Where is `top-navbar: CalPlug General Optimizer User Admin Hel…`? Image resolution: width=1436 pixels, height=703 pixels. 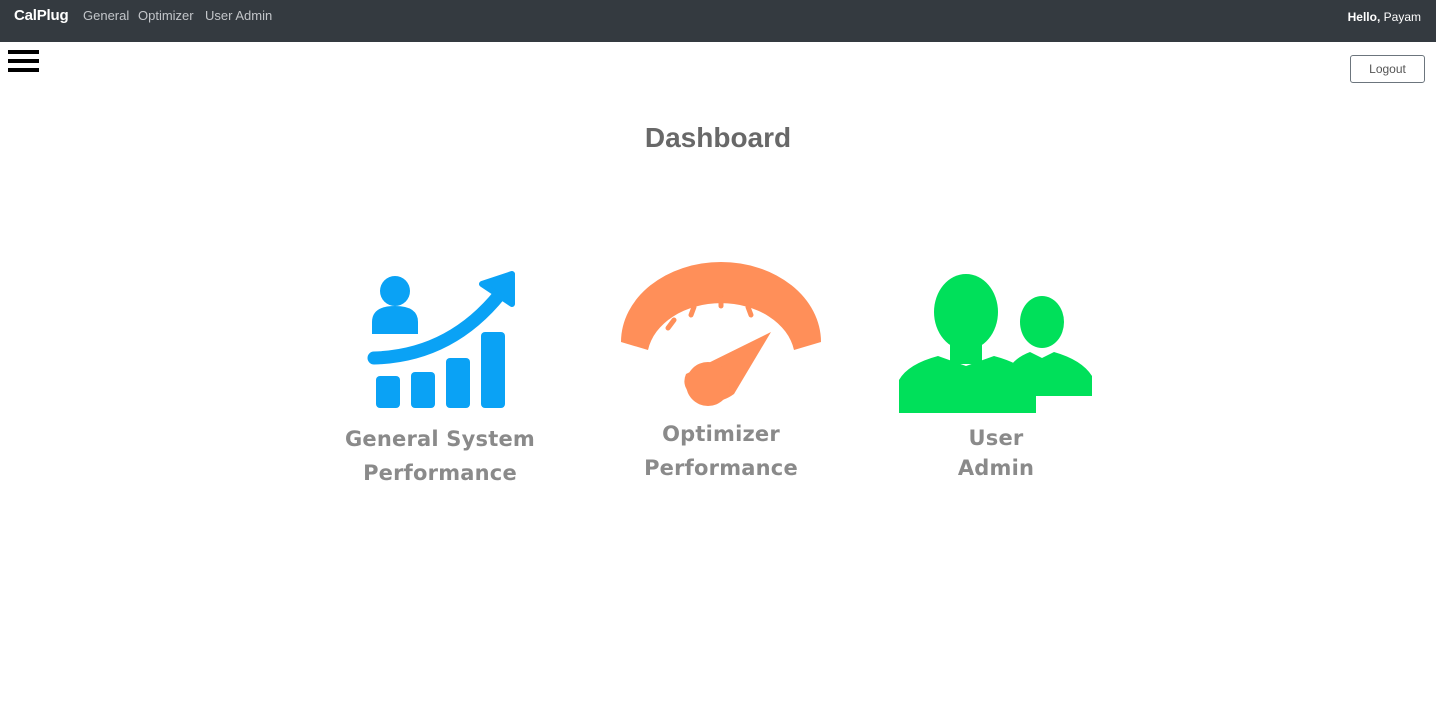 top-navbar: CalPlug General Optimizer User Admin Hel… is located at coordinates (718, 21).